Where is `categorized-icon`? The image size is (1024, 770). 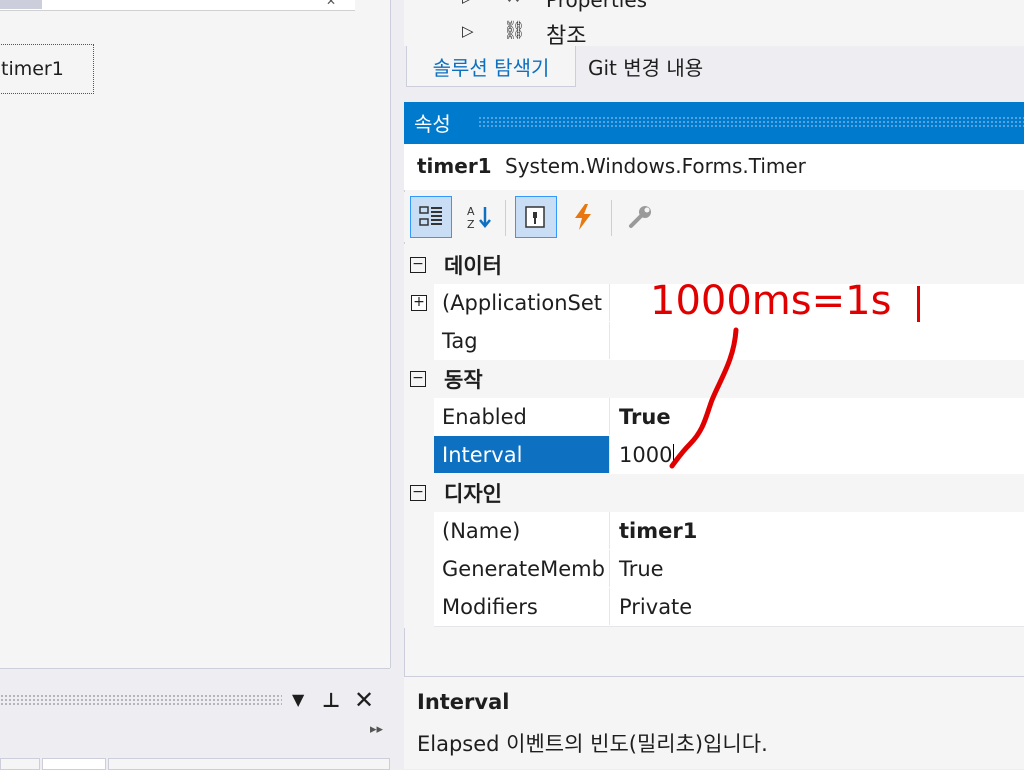
categorized-icon is located at coordinates (431, 217).